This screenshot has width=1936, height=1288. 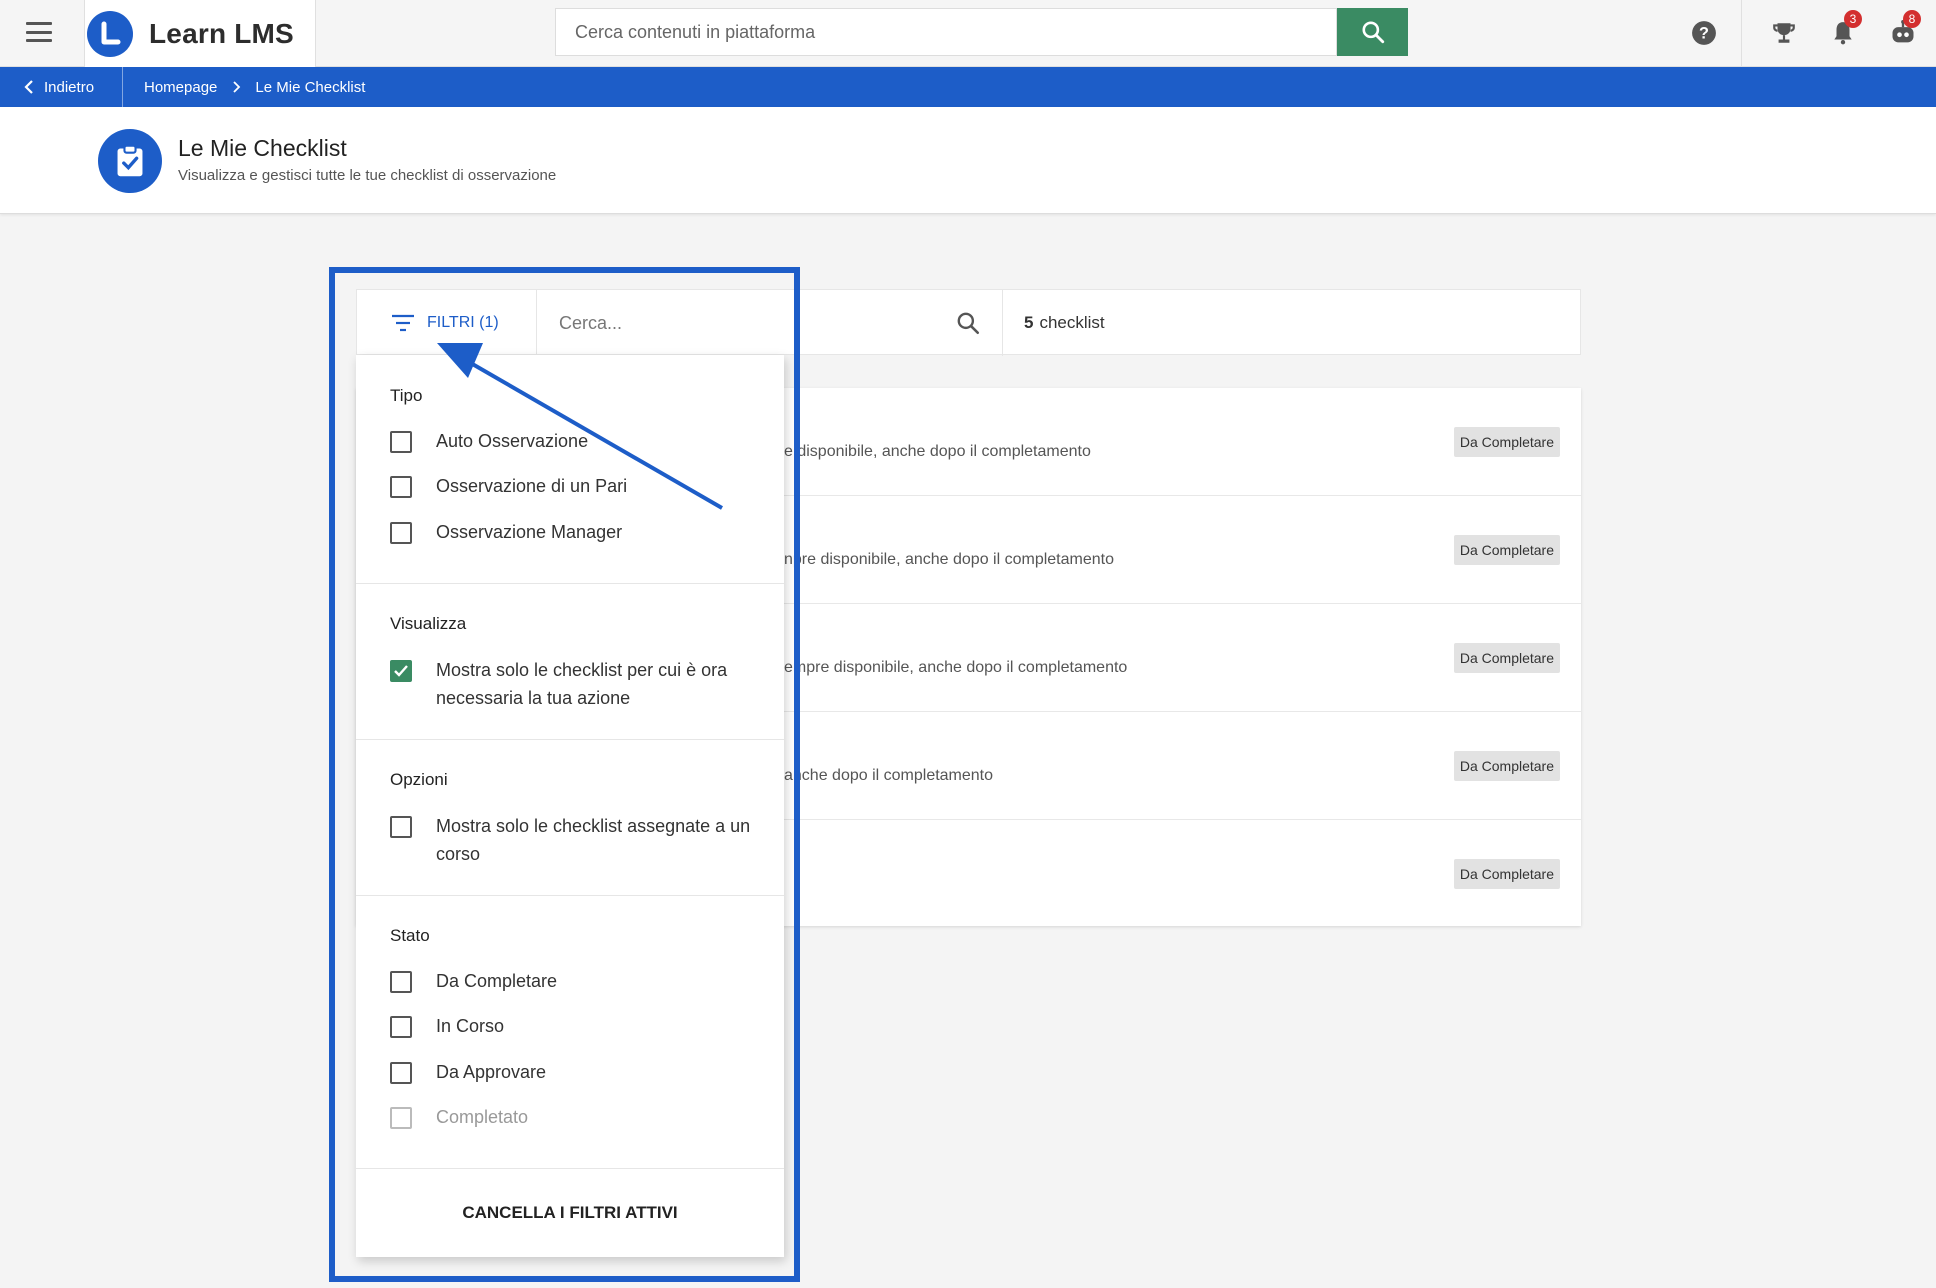 I want to click on top-bar: Learn LMS ? 3 8, so click(x=968, y=33).